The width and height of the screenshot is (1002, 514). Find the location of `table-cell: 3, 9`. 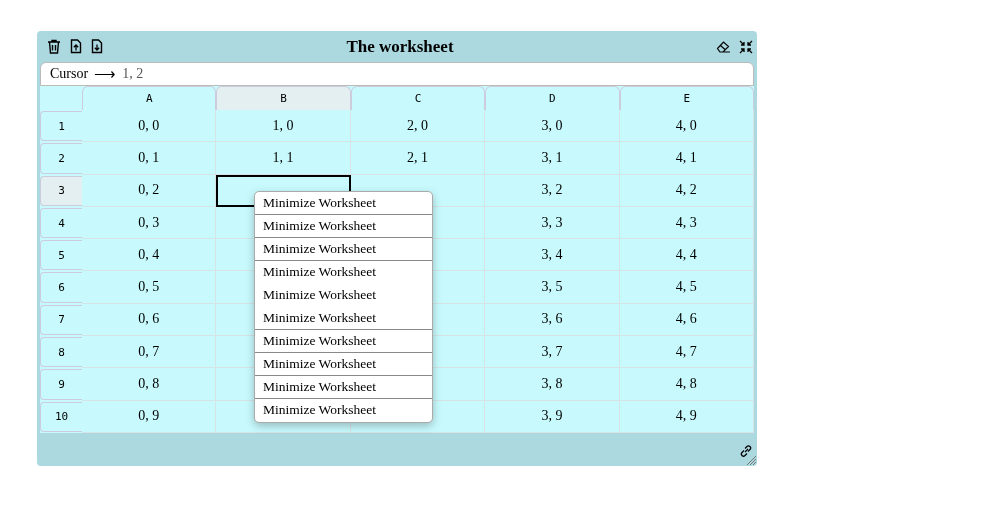

table-cell: 3, 9 is located at coordinates (552, 416).